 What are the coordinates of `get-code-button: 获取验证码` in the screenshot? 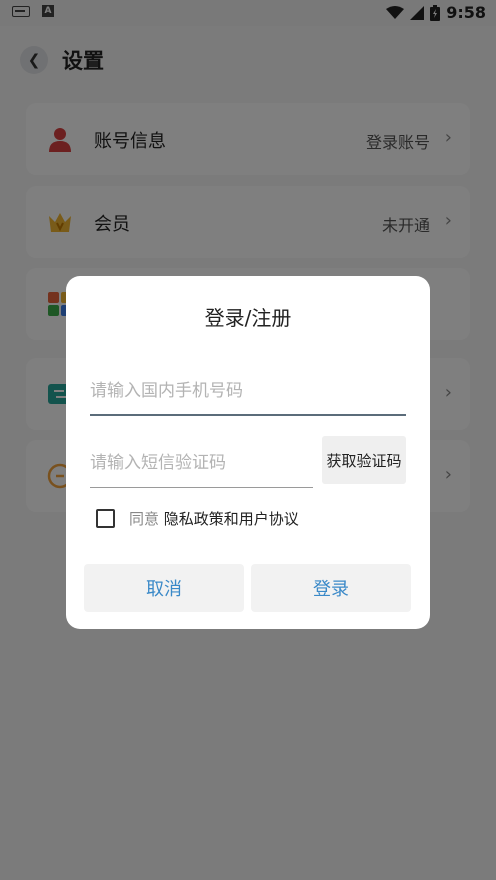 It's located at (364, 460).